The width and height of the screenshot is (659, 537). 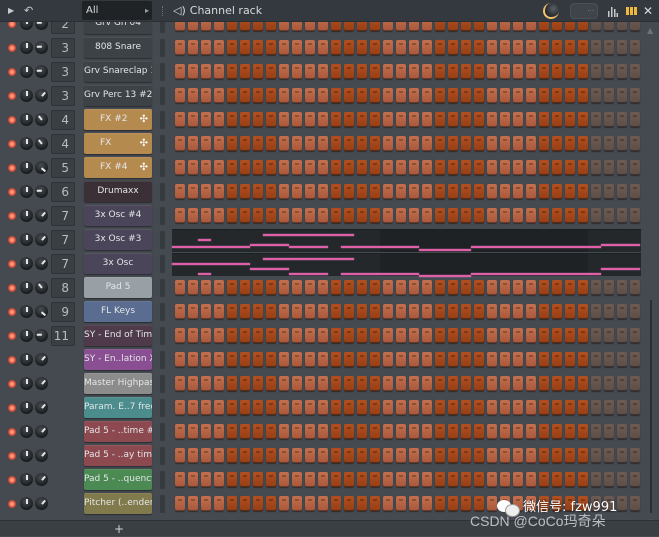 I want to click on vertical-scrollbar, so click(x=651, y=406).